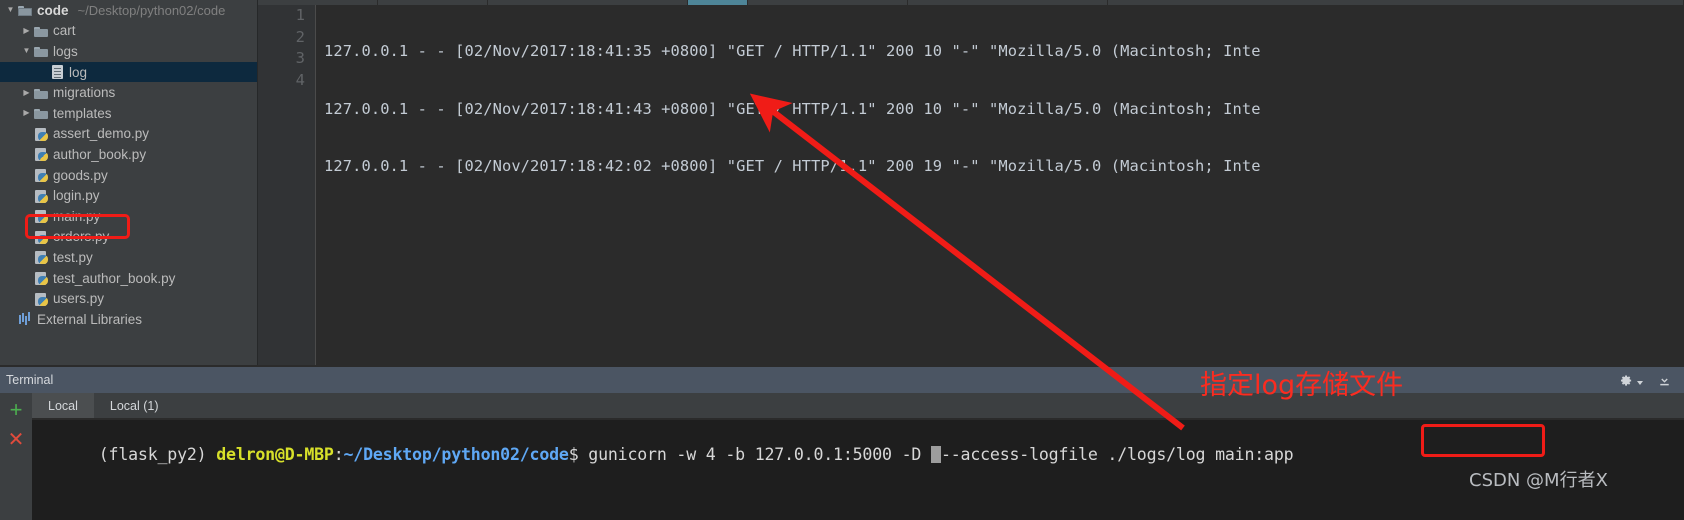 Image resolution: width=1684 pixels, height=520 pixels. What do you see at coordinates (64, 31) in the screenshot?
I see `tree-item-label: cart` at bounding box center [64, 31].